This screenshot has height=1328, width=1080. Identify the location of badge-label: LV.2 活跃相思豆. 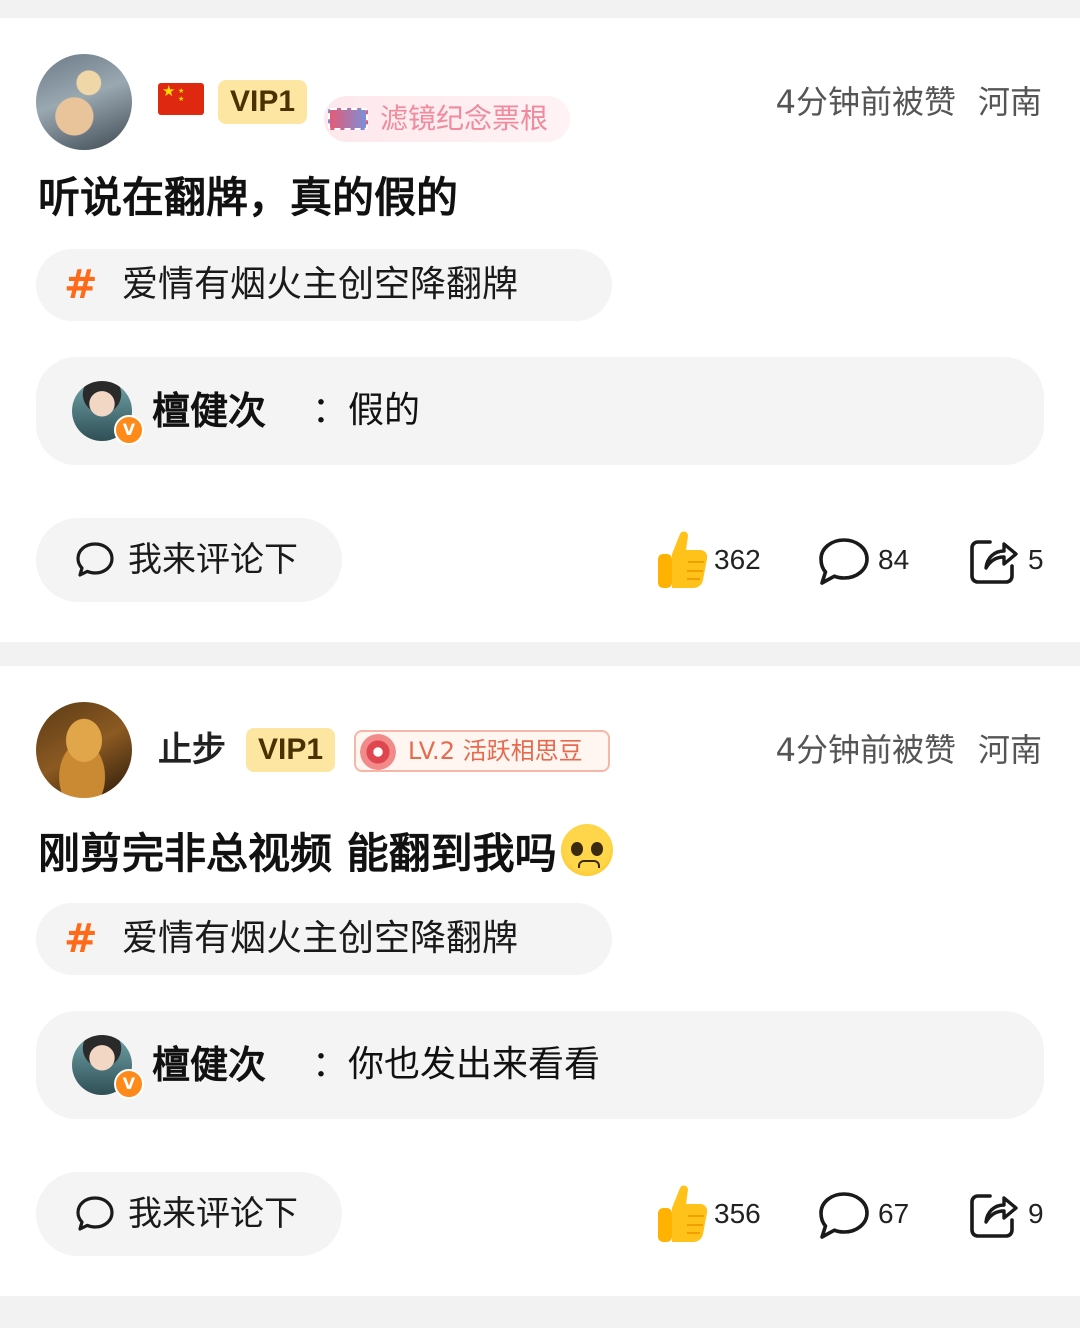
(495, 751).